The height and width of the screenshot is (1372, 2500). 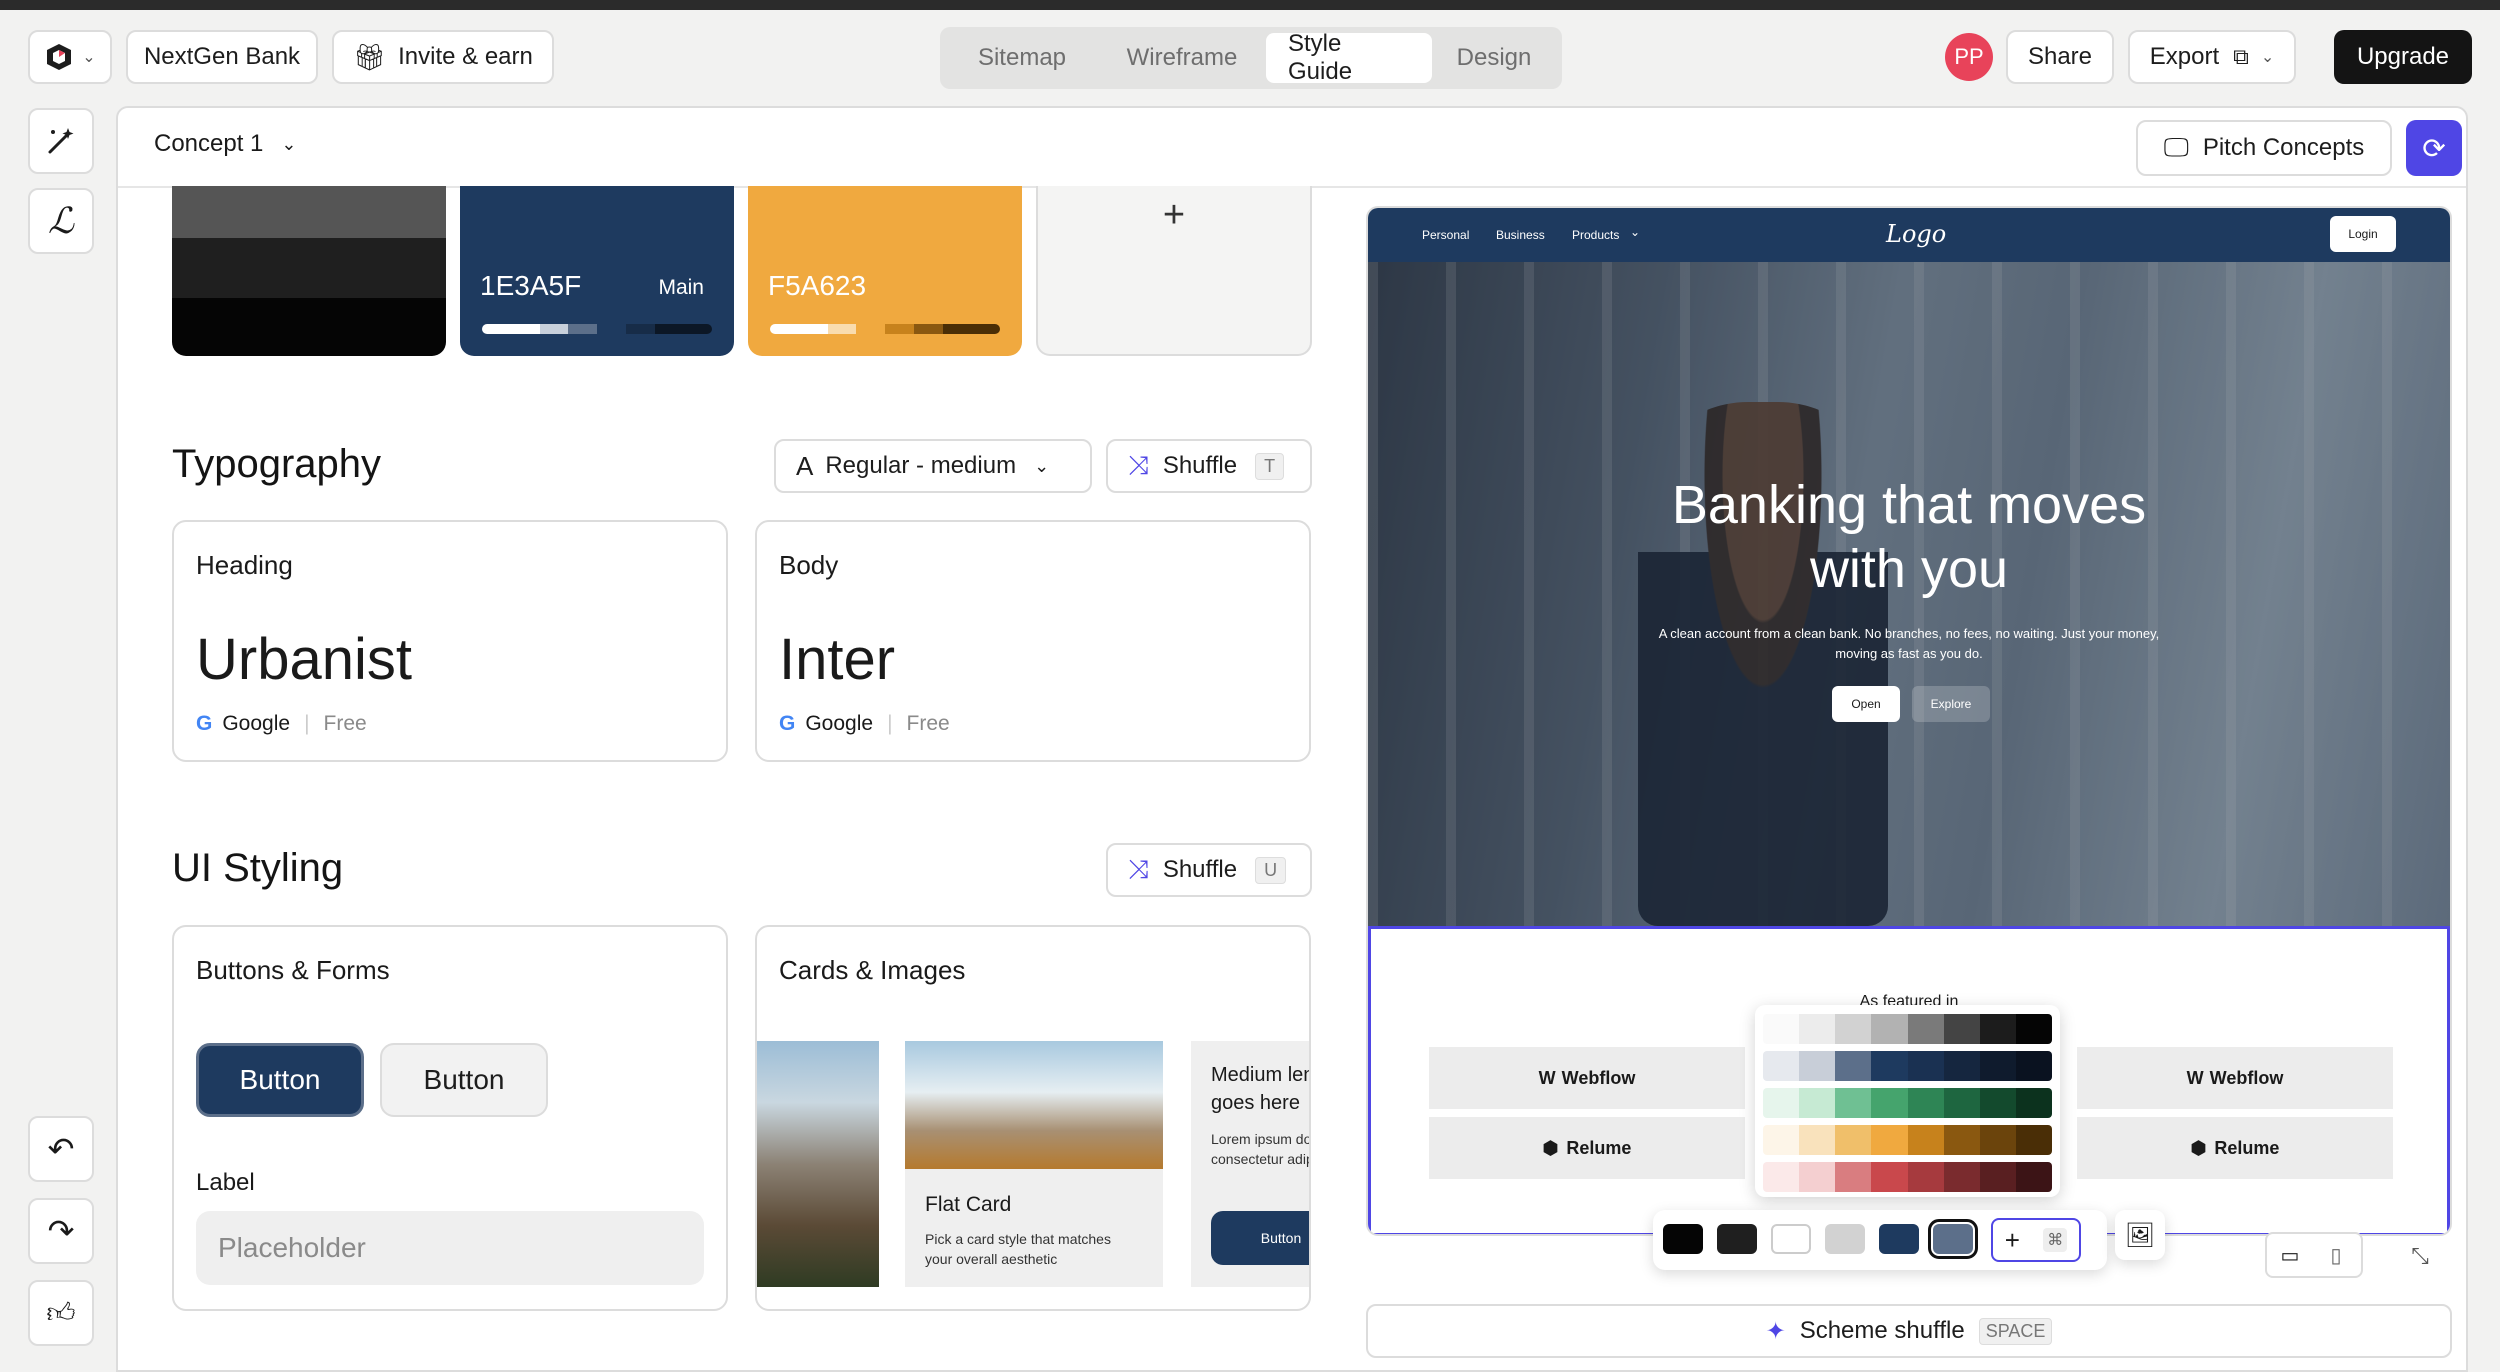 What do you see at coordinates (597, 271) in the screenshot?
I see `color-swatch-main: 1E3A5F Main` at bounding box center [597, 271].